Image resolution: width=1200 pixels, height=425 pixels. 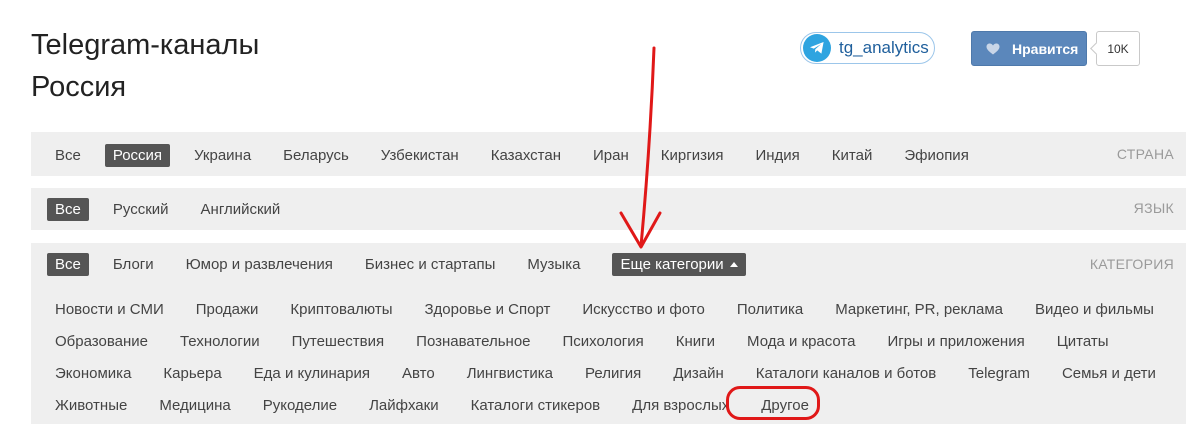 I want to click on page-title-line2: Россия, so click(x=79, y=87).